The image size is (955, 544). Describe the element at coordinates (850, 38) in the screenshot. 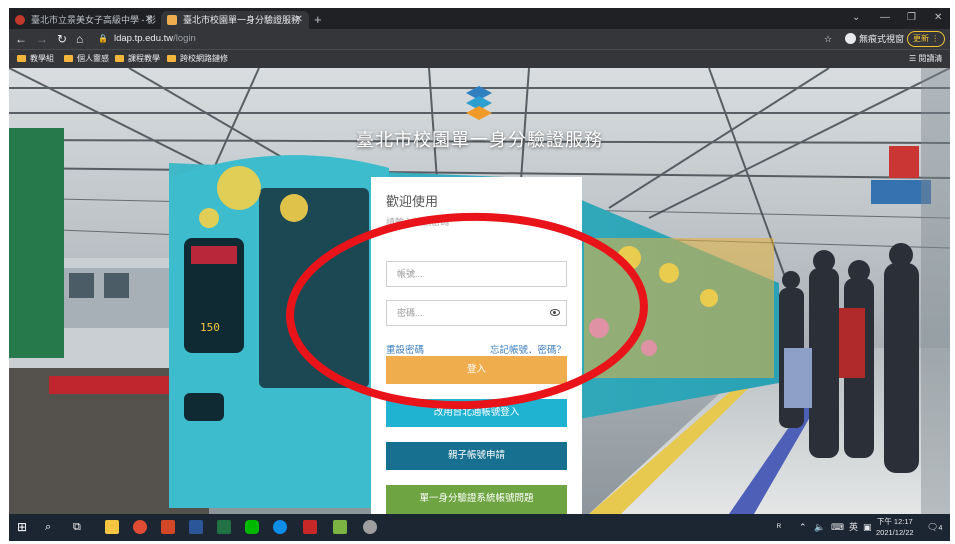

I see `incognito-icon` at that location.